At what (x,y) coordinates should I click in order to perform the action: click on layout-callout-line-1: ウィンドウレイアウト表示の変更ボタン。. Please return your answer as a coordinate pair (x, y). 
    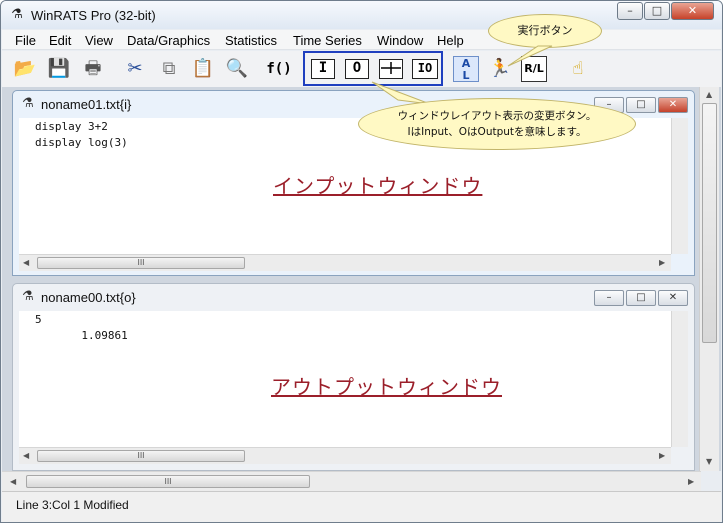
    Looking at the image, I should click on (497, 116).